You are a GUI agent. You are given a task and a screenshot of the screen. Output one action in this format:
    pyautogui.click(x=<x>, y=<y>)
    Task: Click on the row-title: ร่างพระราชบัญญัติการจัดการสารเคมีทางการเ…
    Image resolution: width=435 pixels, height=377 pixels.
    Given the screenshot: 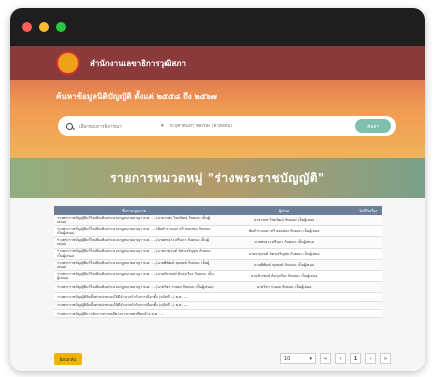 What is the action you would take?
    pyautogui.click(x=134, y=314)
    